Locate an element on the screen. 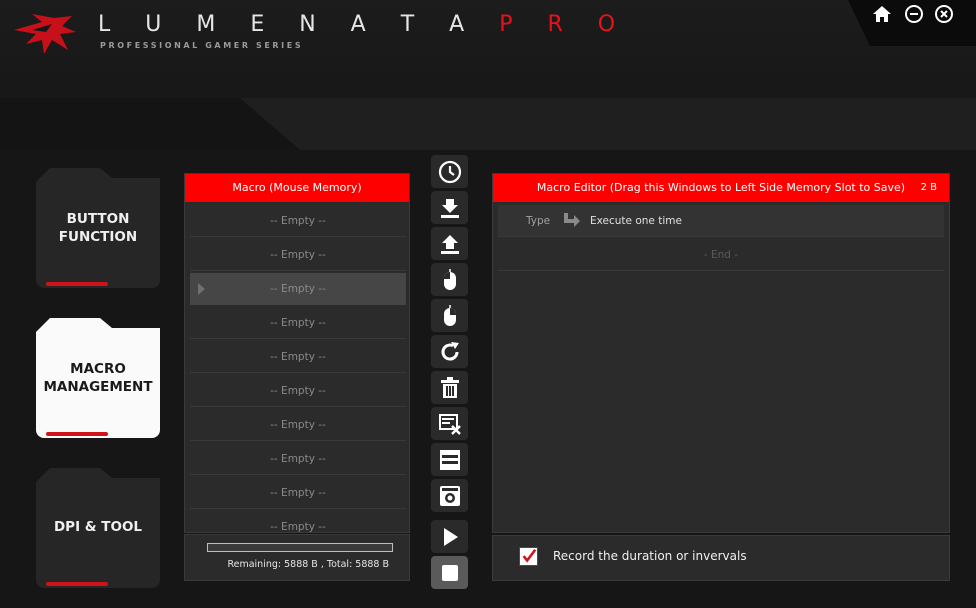 The height and width of the screenshot is (608, 976). memory-status: Remaining: 5888 B , Total: 5888 B is located at coordinates (297, 557).